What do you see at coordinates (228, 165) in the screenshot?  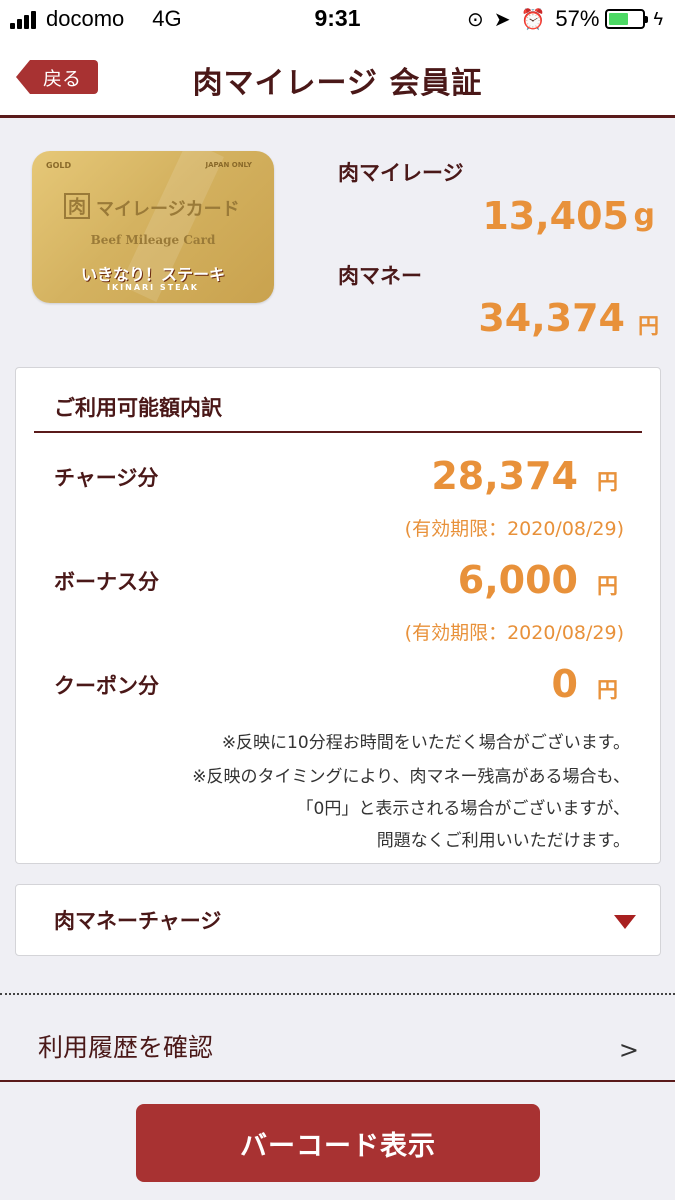 I see `card-japan-only-label: JAPAN ONLY` at bounding box center [228, 165].